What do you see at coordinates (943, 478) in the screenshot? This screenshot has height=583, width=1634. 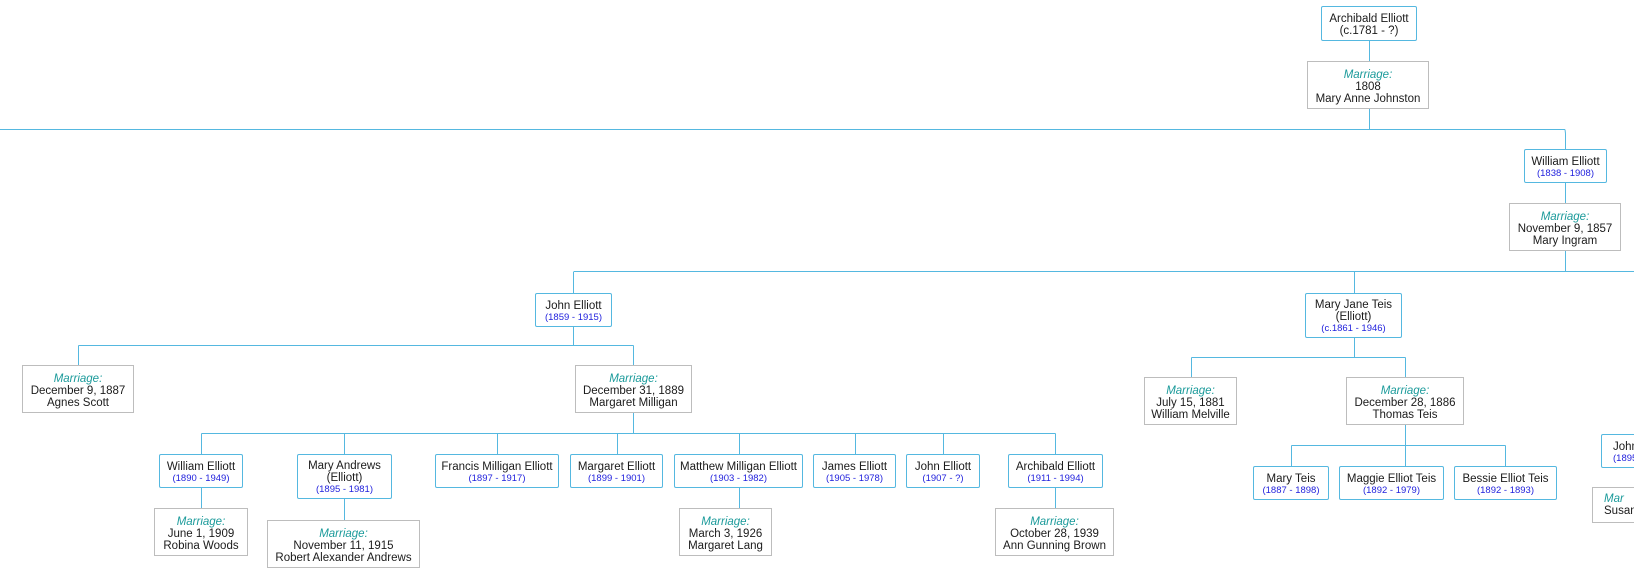 I see `person-dates: (1907 - ?)` at bounding box center [943, 478].